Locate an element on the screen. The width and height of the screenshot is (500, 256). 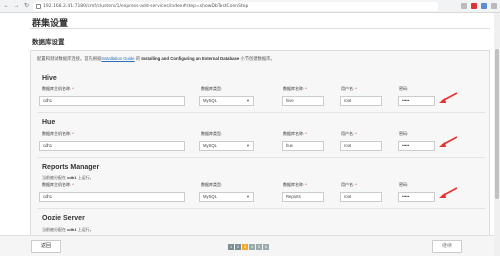
hive-password-input: ••••• is located at coordinates (416, 101).